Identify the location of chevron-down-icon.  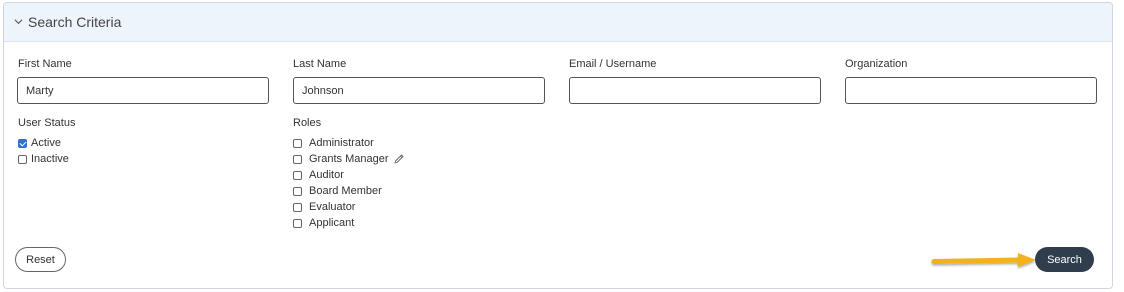
(18, 21).